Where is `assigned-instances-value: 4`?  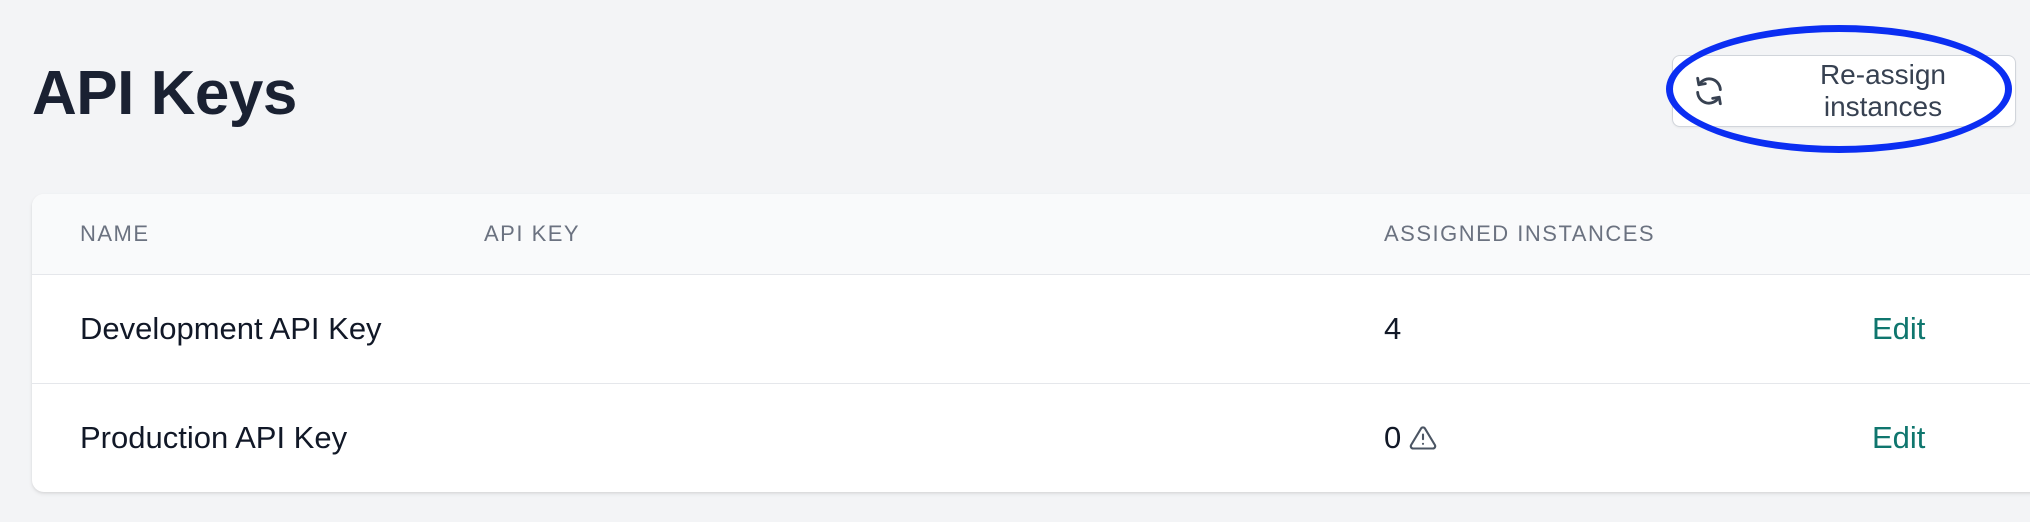
assigned-instances-value: 4 is located at coordinates (1393, 328).